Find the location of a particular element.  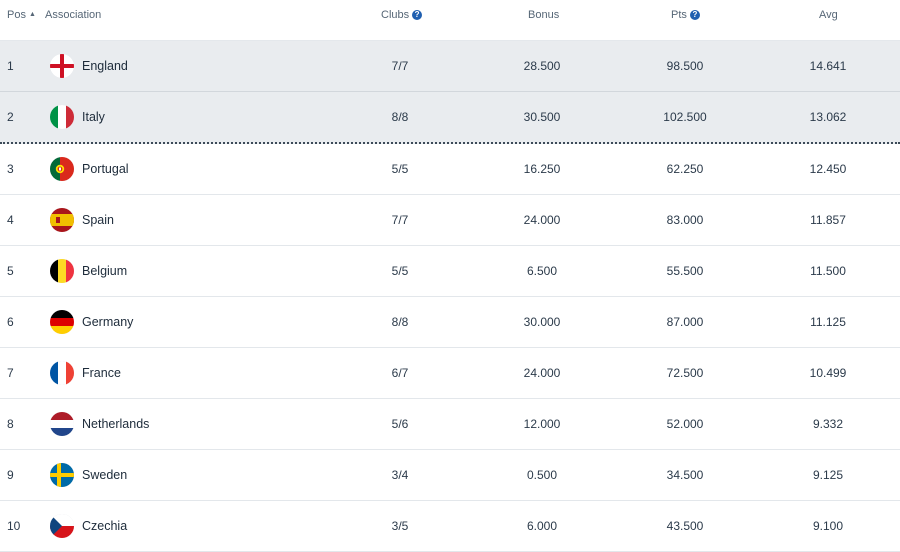

pts-column-header: Pts ? is located at coordinates (685, 15).